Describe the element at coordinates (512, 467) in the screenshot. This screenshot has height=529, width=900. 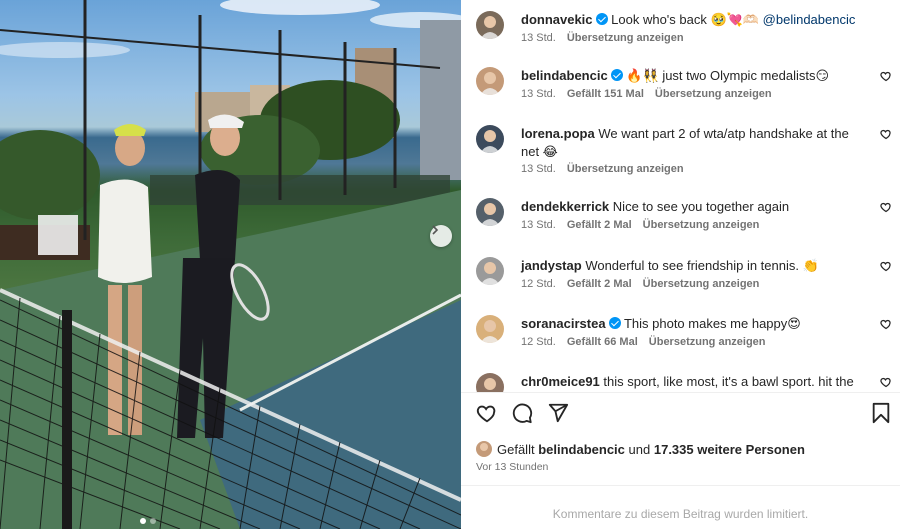
I see `post-timestamp: Vor 13 Stunden` at that location.